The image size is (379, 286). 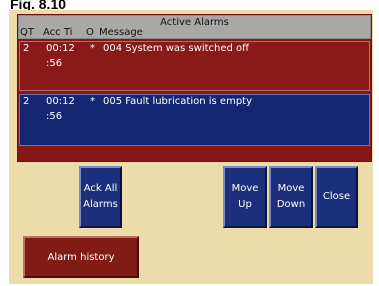 I want to click on alarm-list-header: Active Alarms QT Acc Ti O Message, so click(x=194, y=27).